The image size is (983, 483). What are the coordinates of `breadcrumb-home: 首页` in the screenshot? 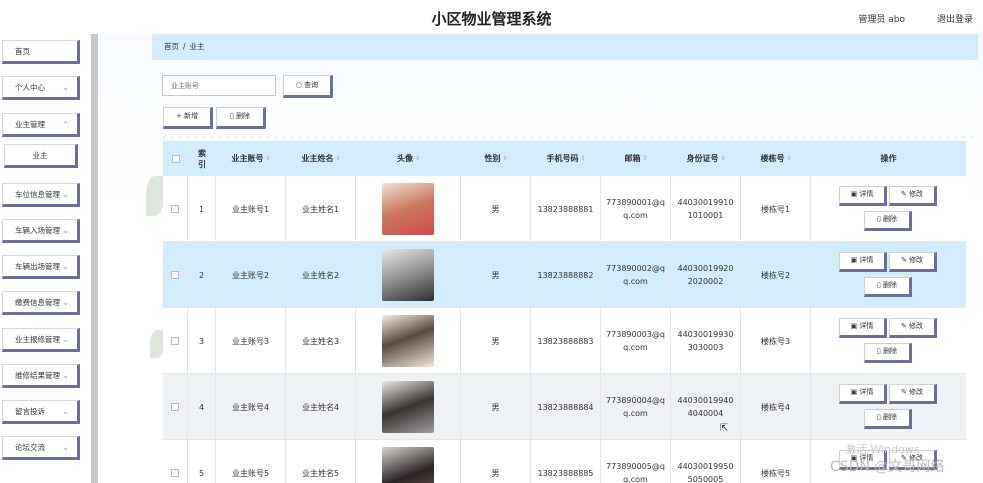 It's located at (171, 46).